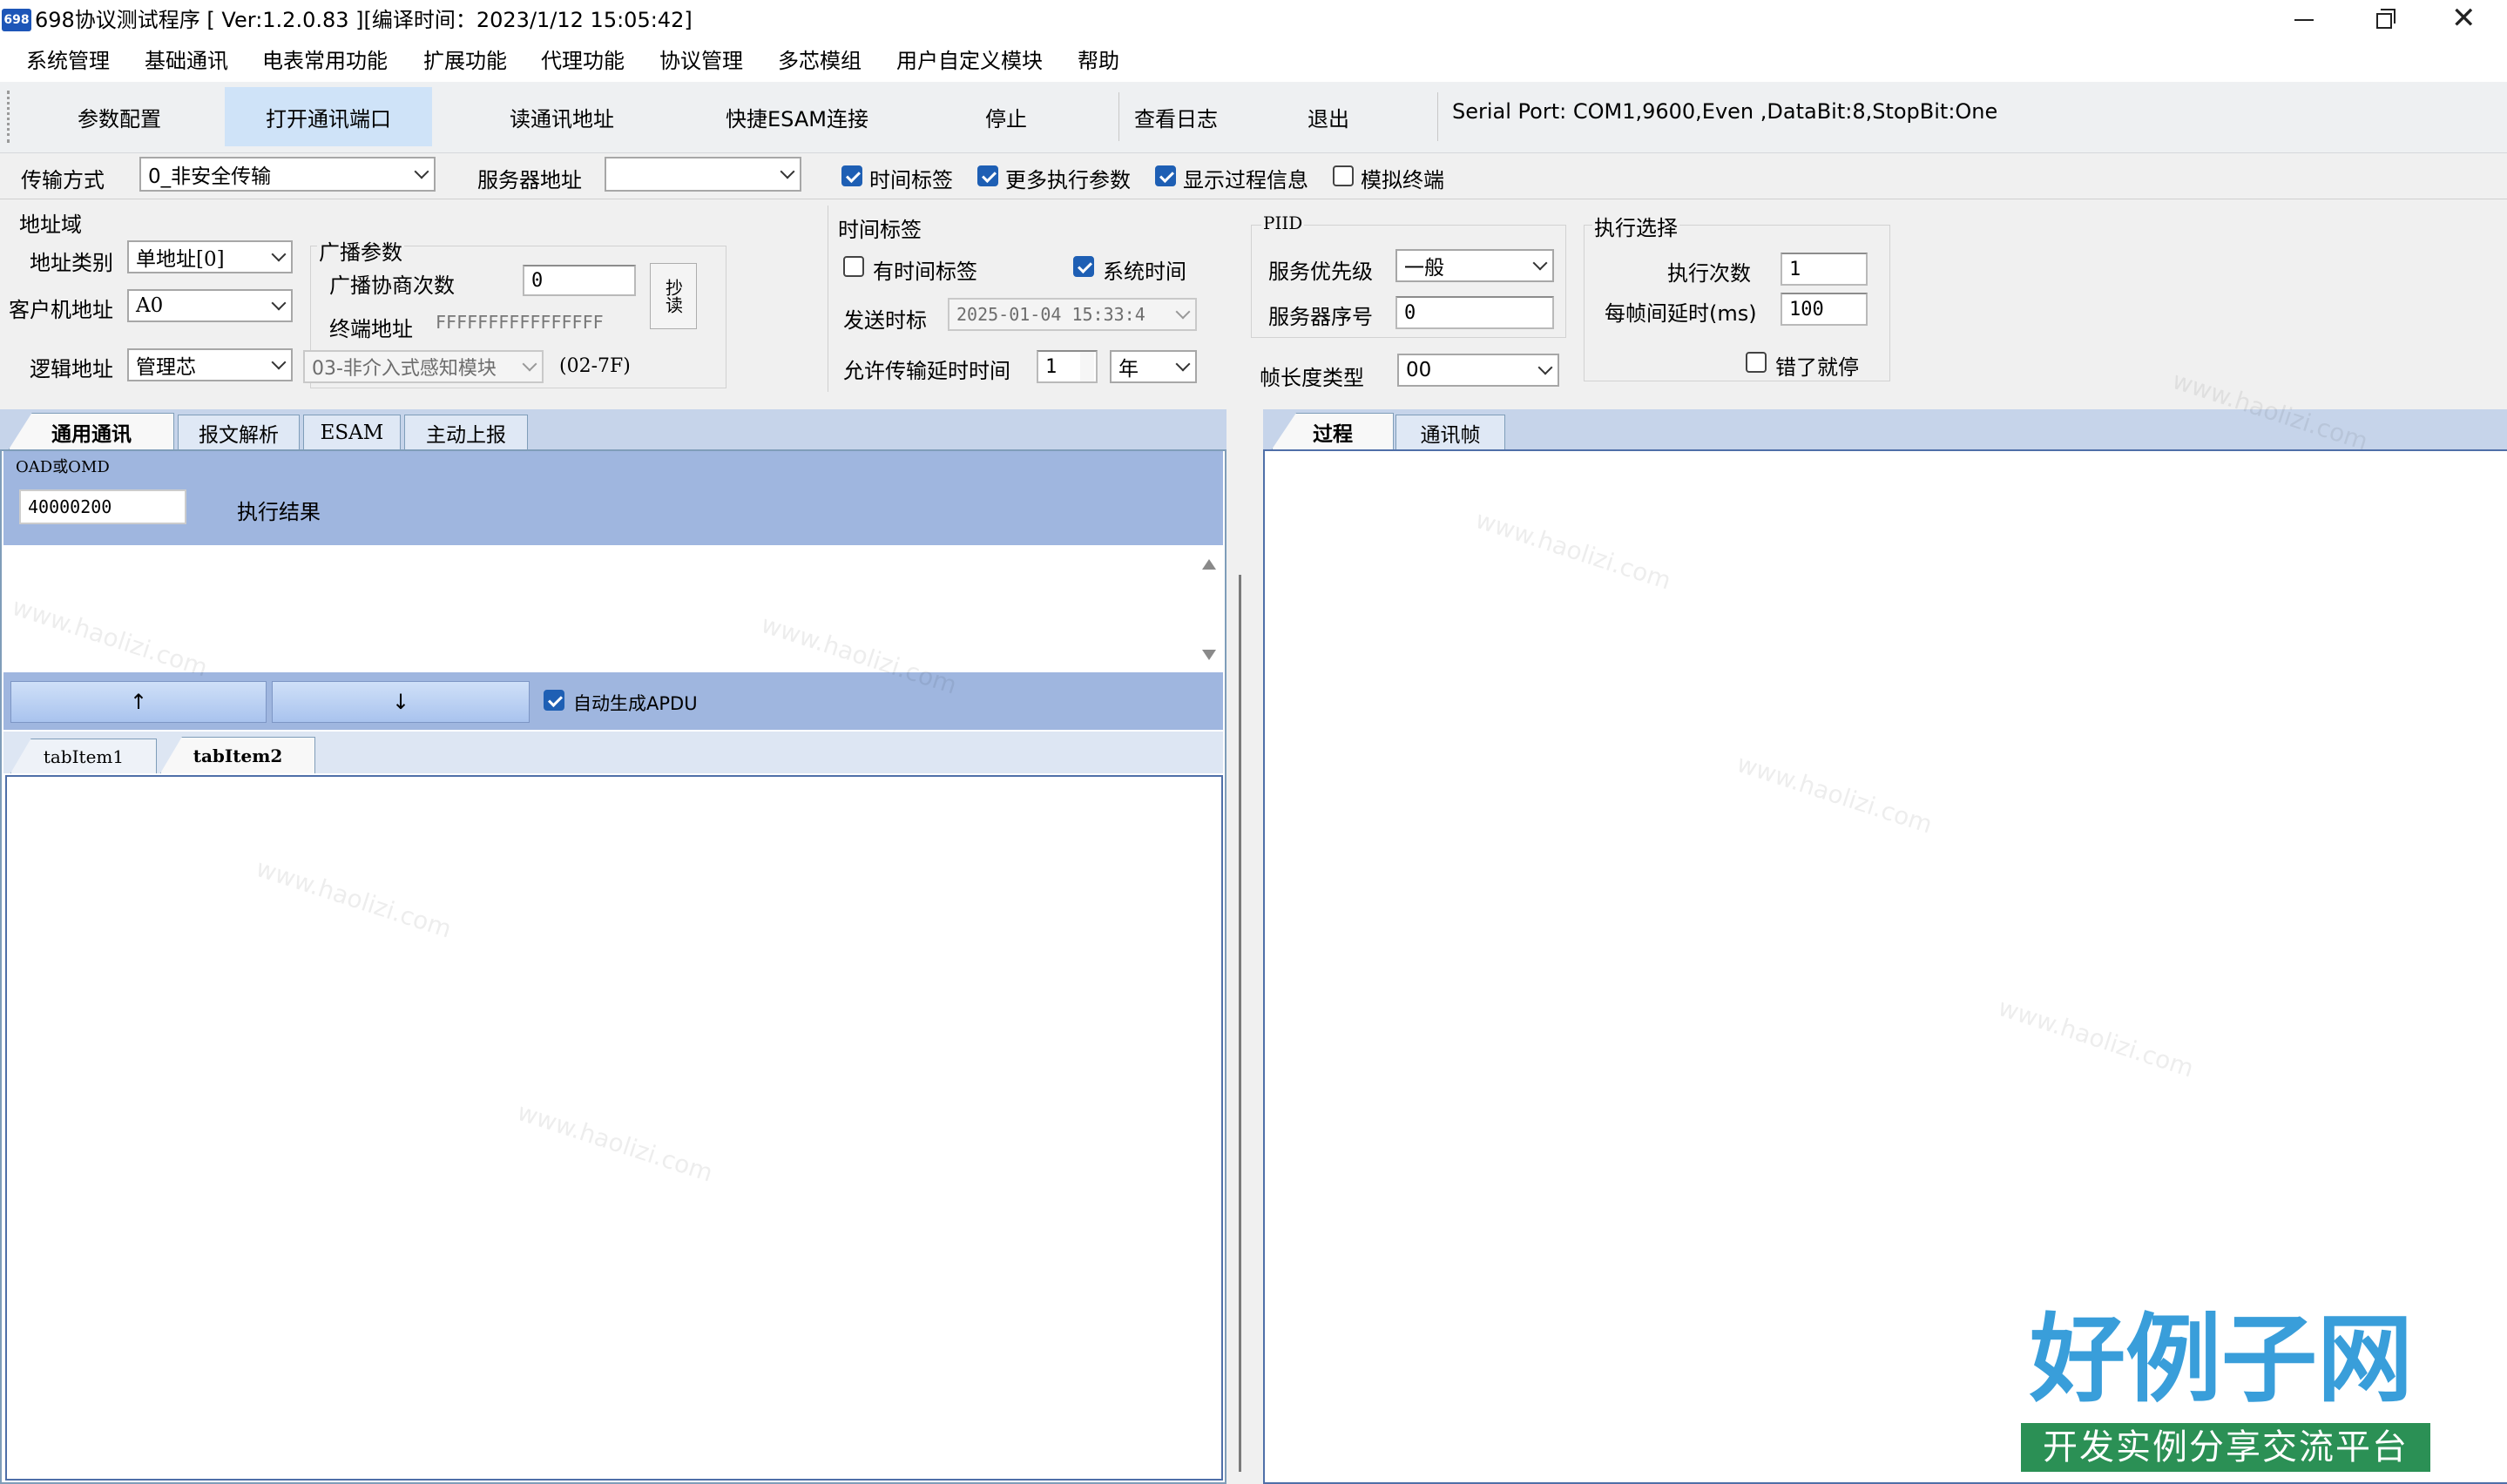  What do you see at coordinates (181, 259) in the screenshot?
I see `address-type-value: 单地址[0]` at bounding box center [181, 259].